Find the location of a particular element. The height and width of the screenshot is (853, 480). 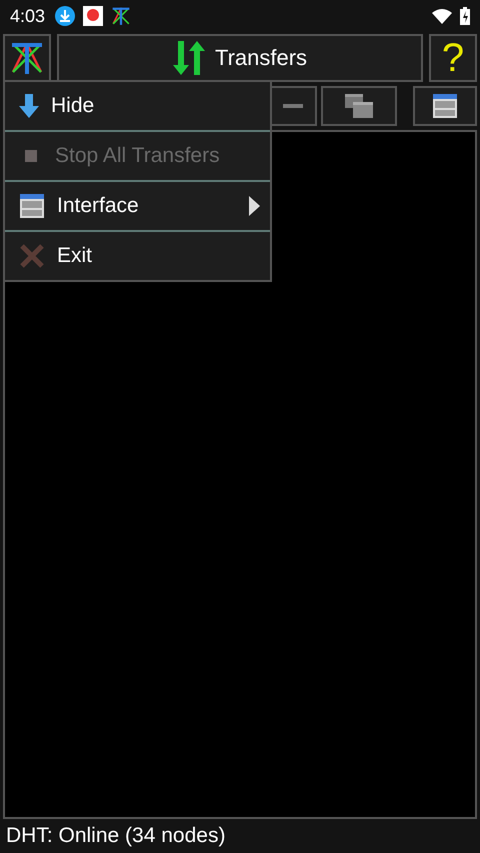

help-button: ? is located at coordinates (453, 58).